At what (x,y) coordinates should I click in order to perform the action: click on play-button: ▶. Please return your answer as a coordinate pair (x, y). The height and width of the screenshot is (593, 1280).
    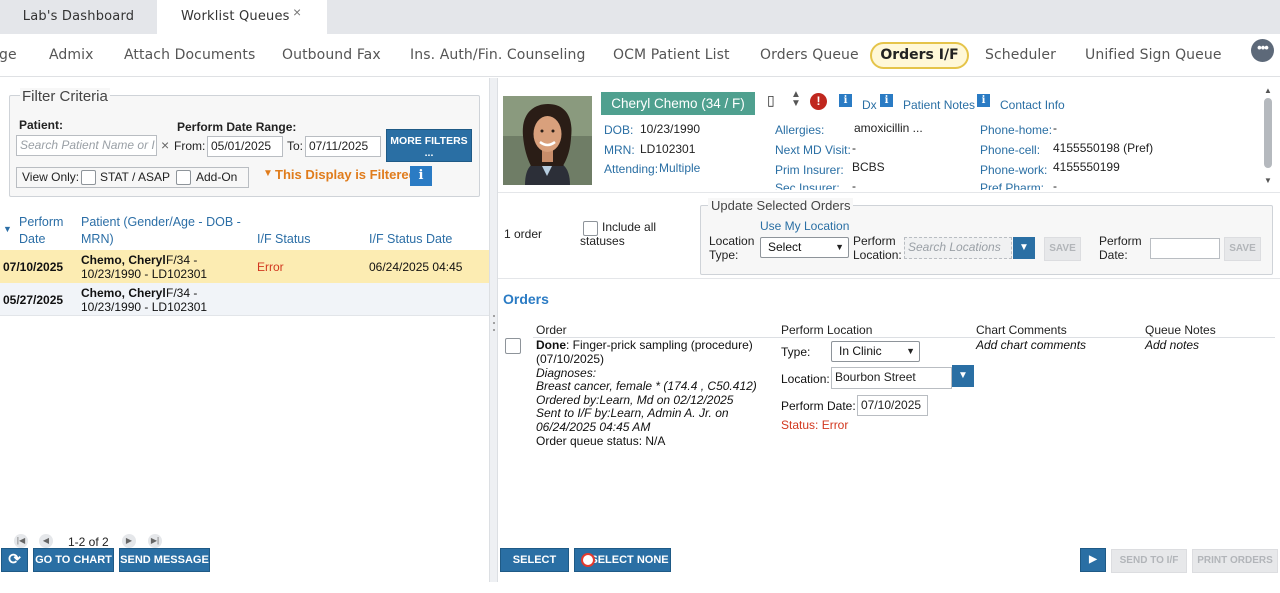
    Looking at the image, I should click on (1093, 560).